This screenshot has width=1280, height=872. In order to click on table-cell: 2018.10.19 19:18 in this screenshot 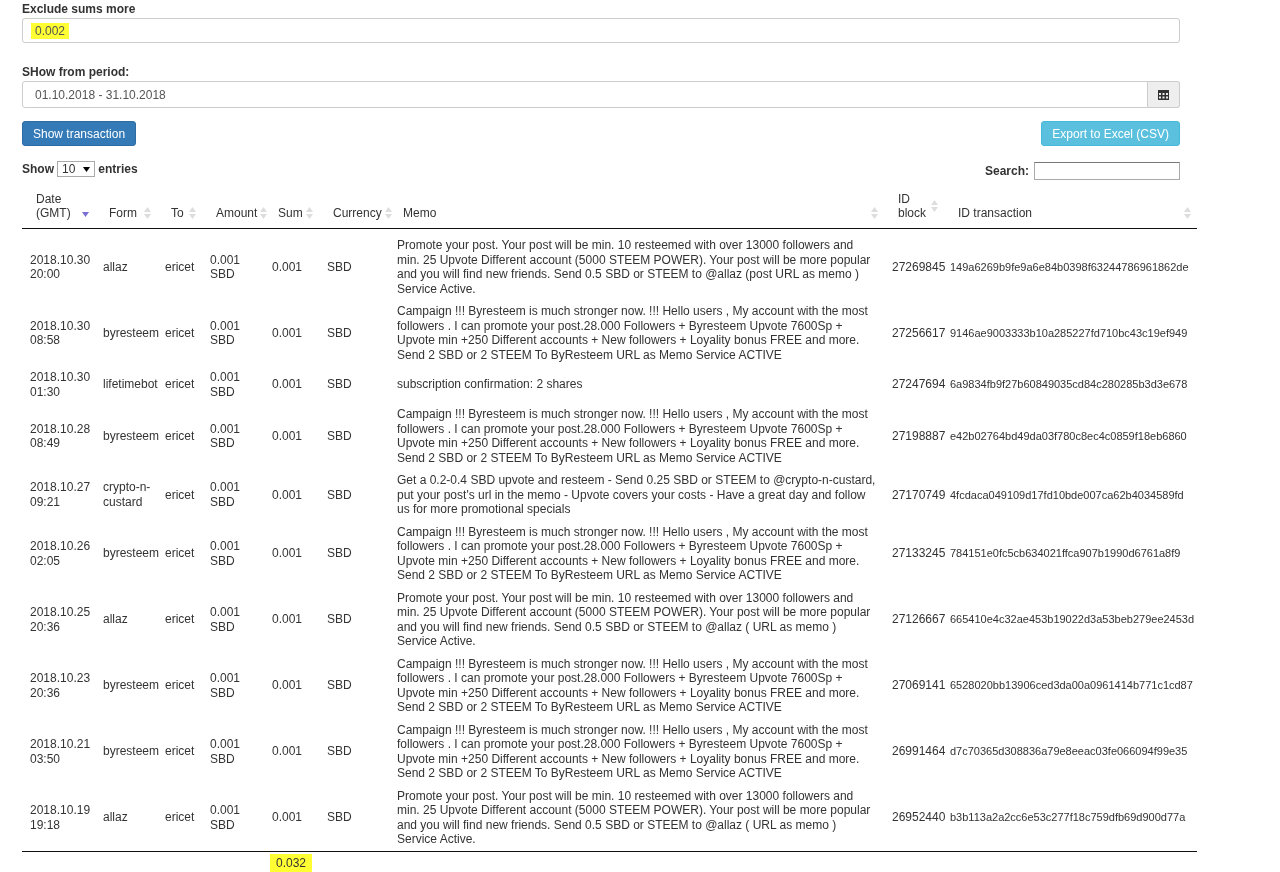, I will do `click(58, 817)`.